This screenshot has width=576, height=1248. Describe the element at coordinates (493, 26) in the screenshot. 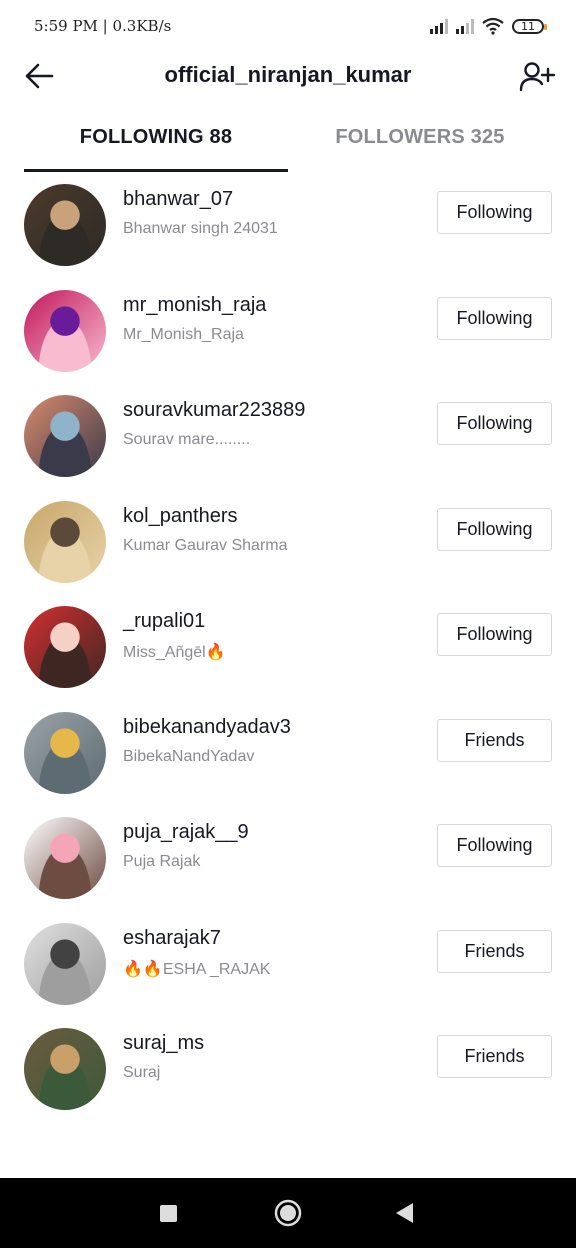

I see `wifi-icon` at that location.